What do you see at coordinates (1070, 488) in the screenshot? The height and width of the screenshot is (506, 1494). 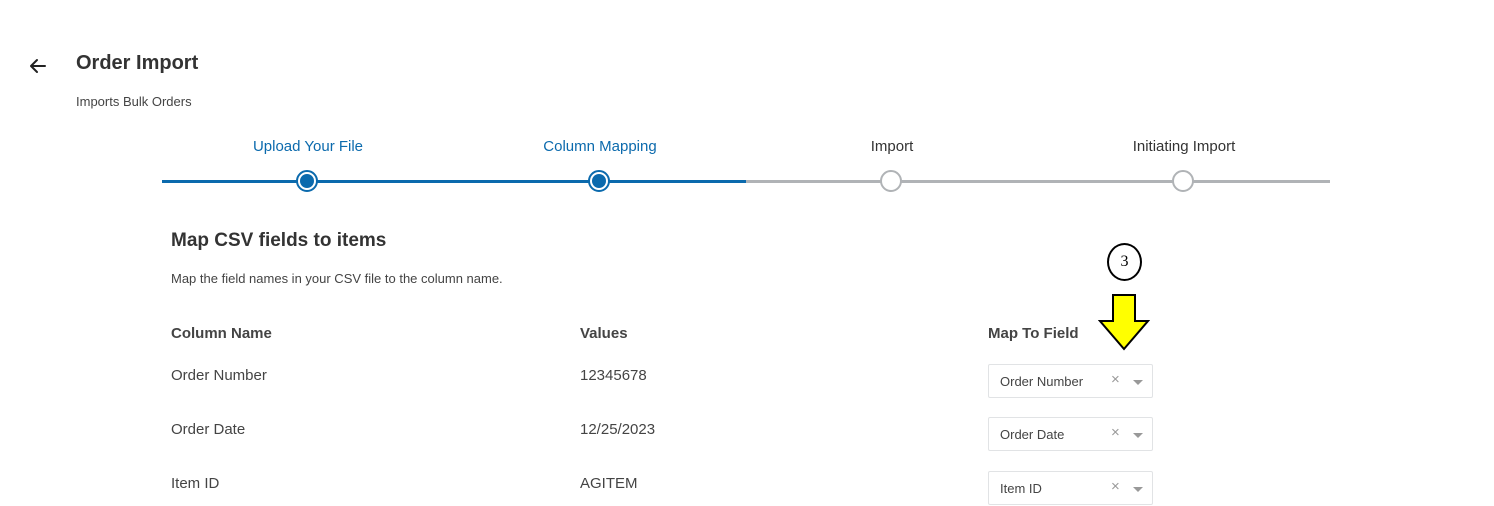 I see `map-to-field-select: Item ID ×` at bounding box center [1070, 488].